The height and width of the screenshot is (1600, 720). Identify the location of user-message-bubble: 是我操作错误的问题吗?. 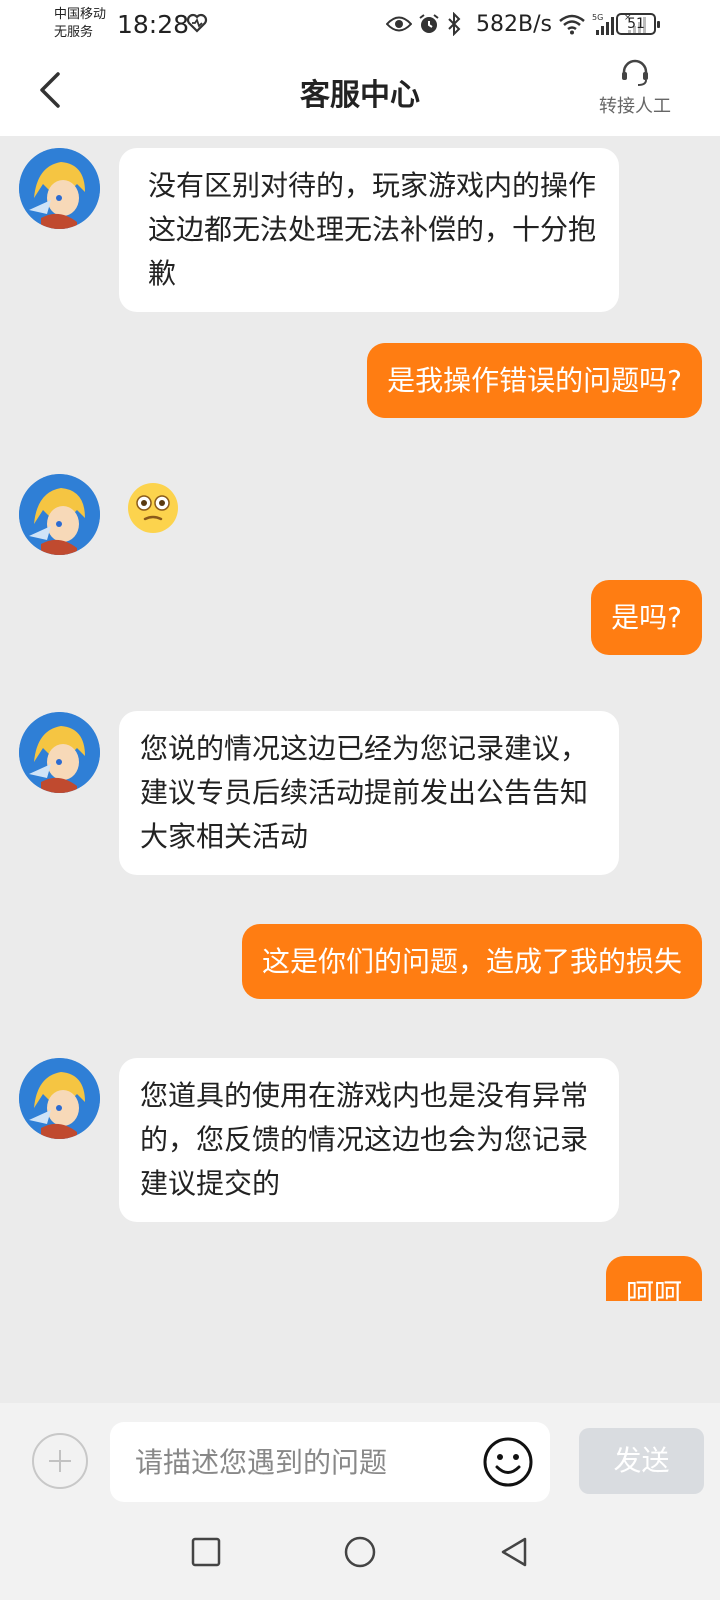
(534, 380).